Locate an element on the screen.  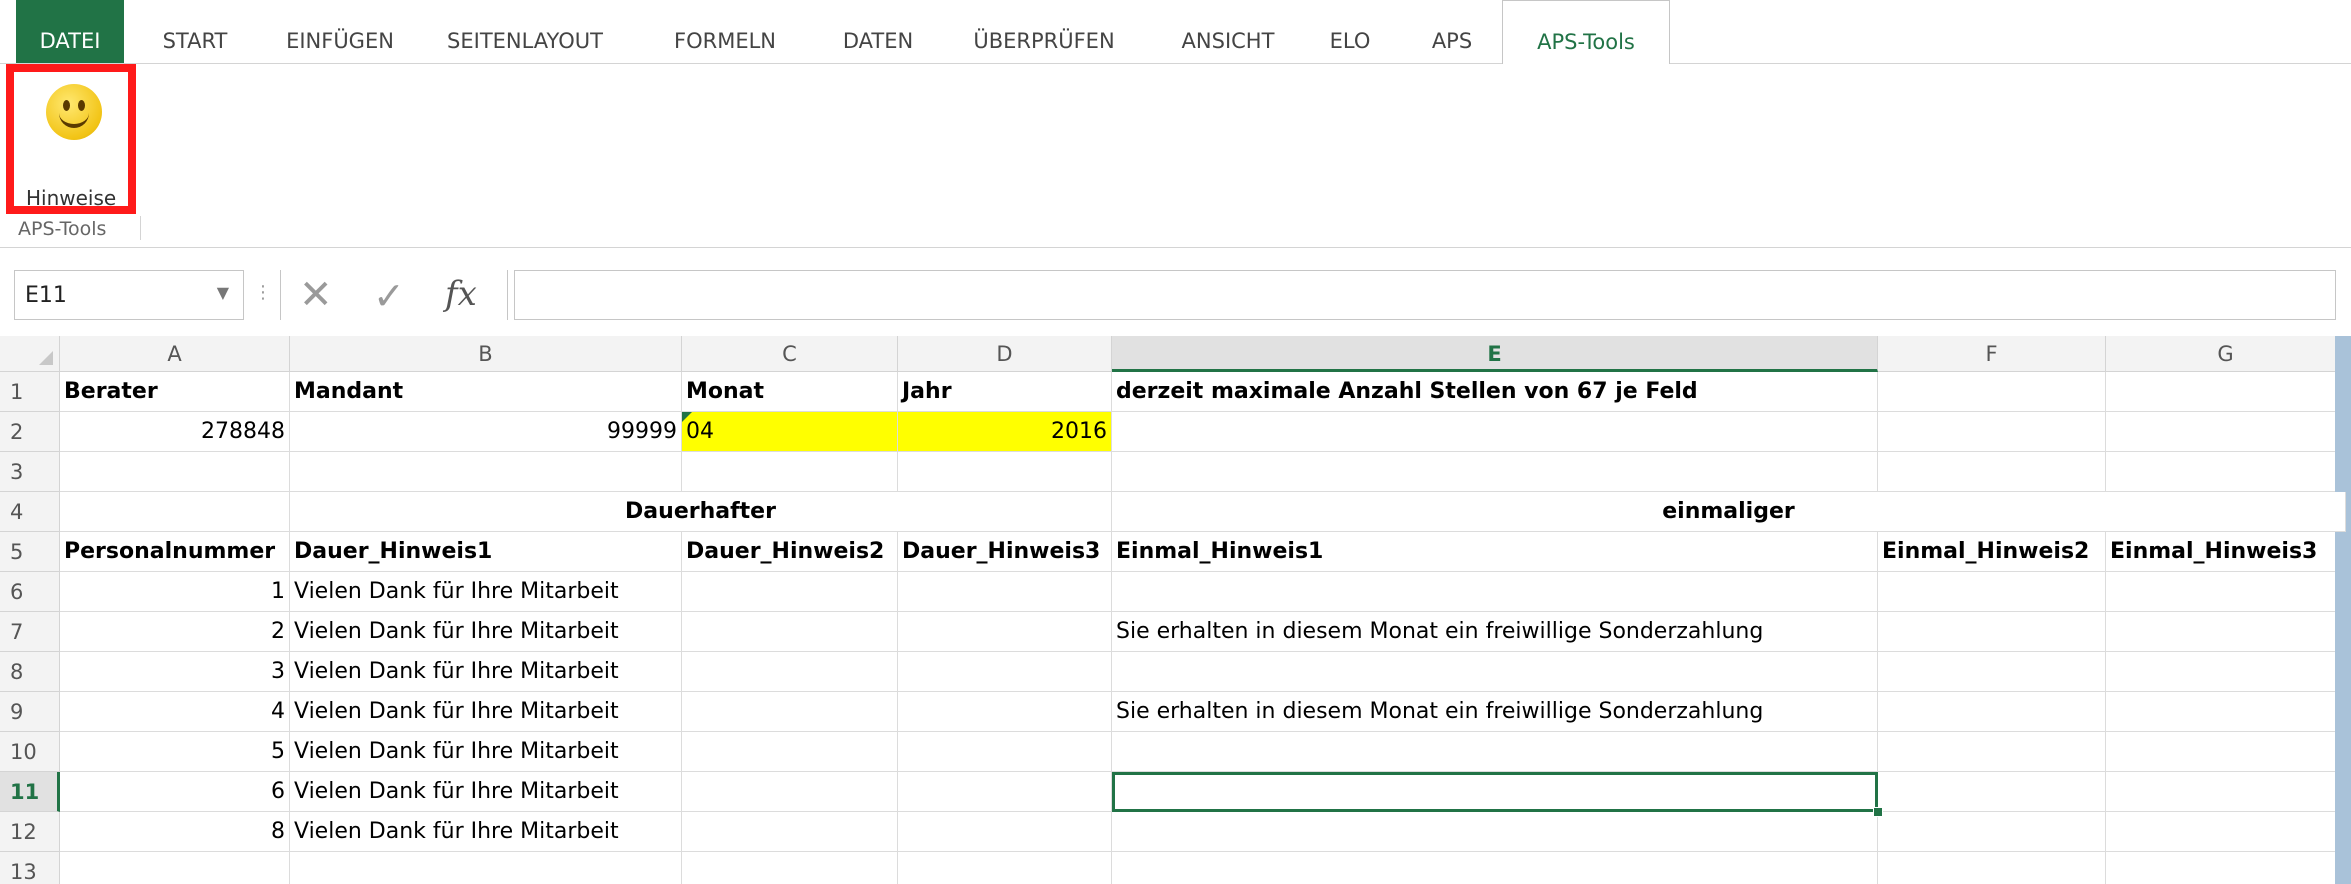
cell-c7 is located at coordinates (790, 632).